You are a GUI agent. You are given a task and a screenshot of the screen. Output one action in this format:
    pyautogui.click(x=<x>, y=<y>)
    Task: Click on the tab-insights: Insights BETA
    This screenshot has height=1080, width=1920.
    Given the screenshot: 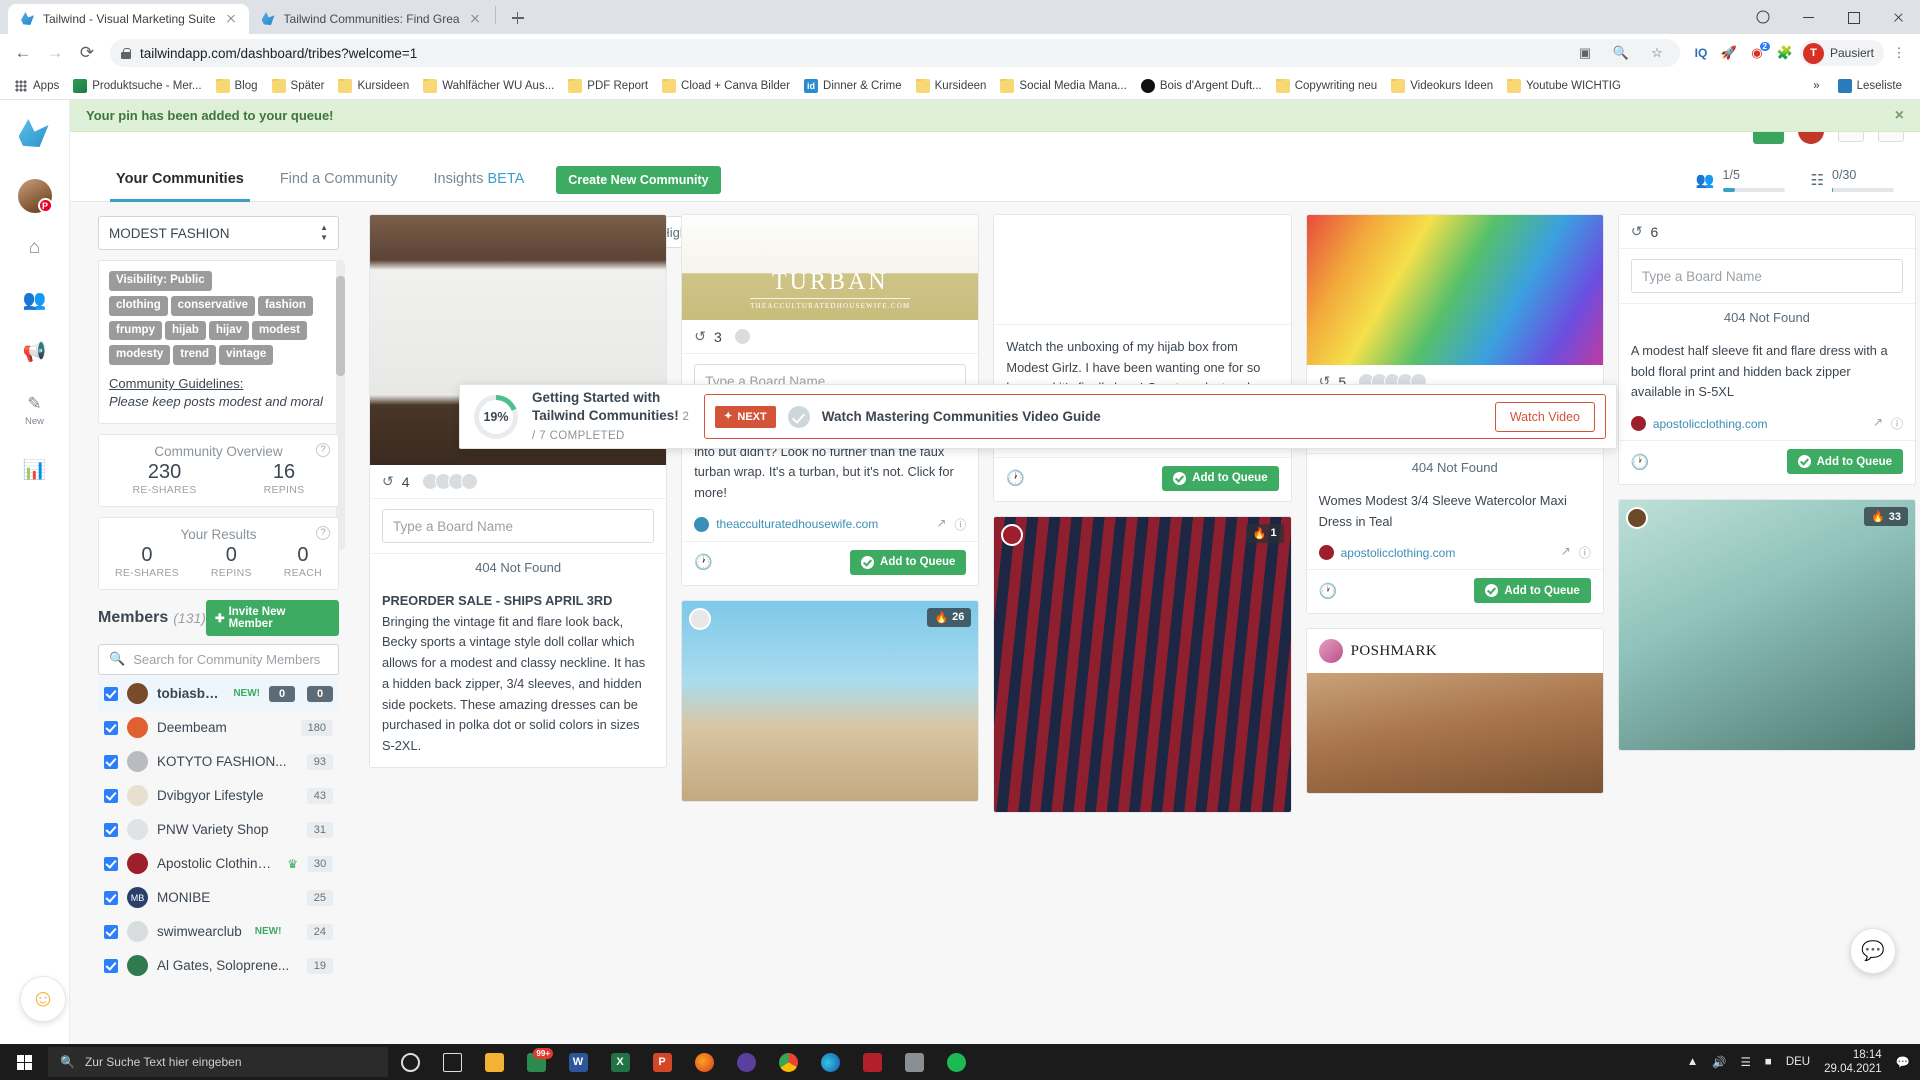 What is the action you would take?
    pyautogui.click(x=478, y=180)
    